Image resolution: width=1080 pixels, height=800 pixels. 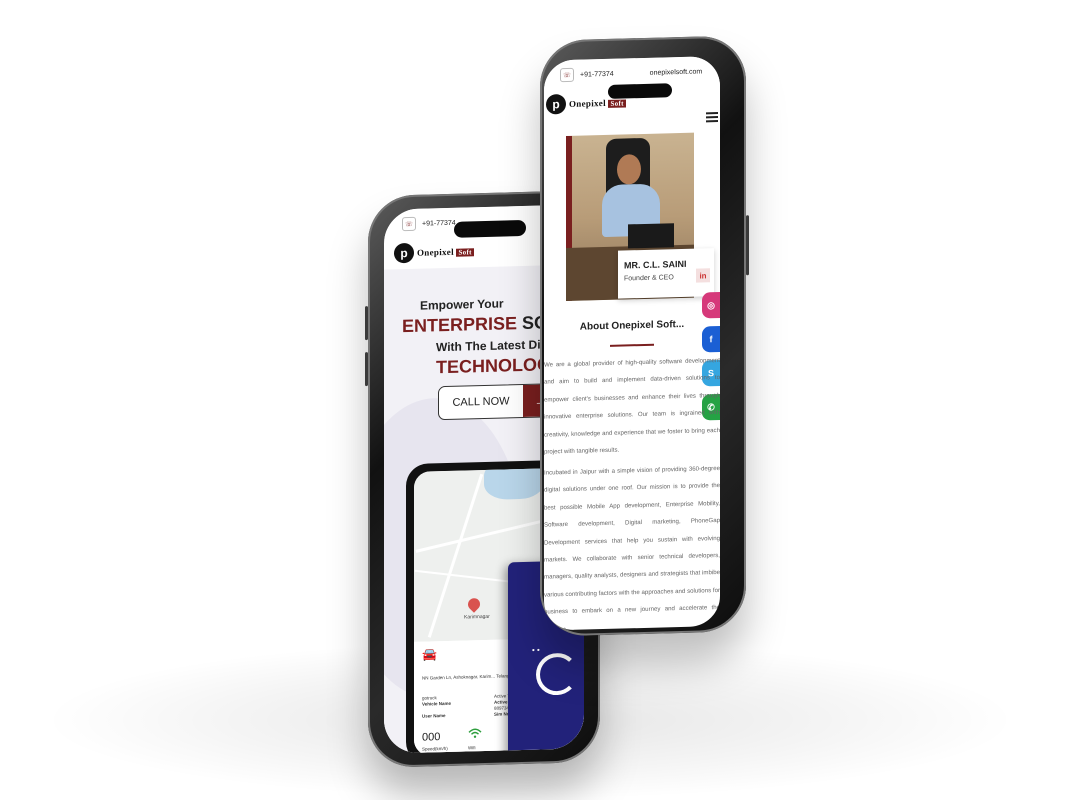 What do you see at coordinates (431, 737) in the screenshot?
I see `speed-value: 000` at bounding box center [431, 737].